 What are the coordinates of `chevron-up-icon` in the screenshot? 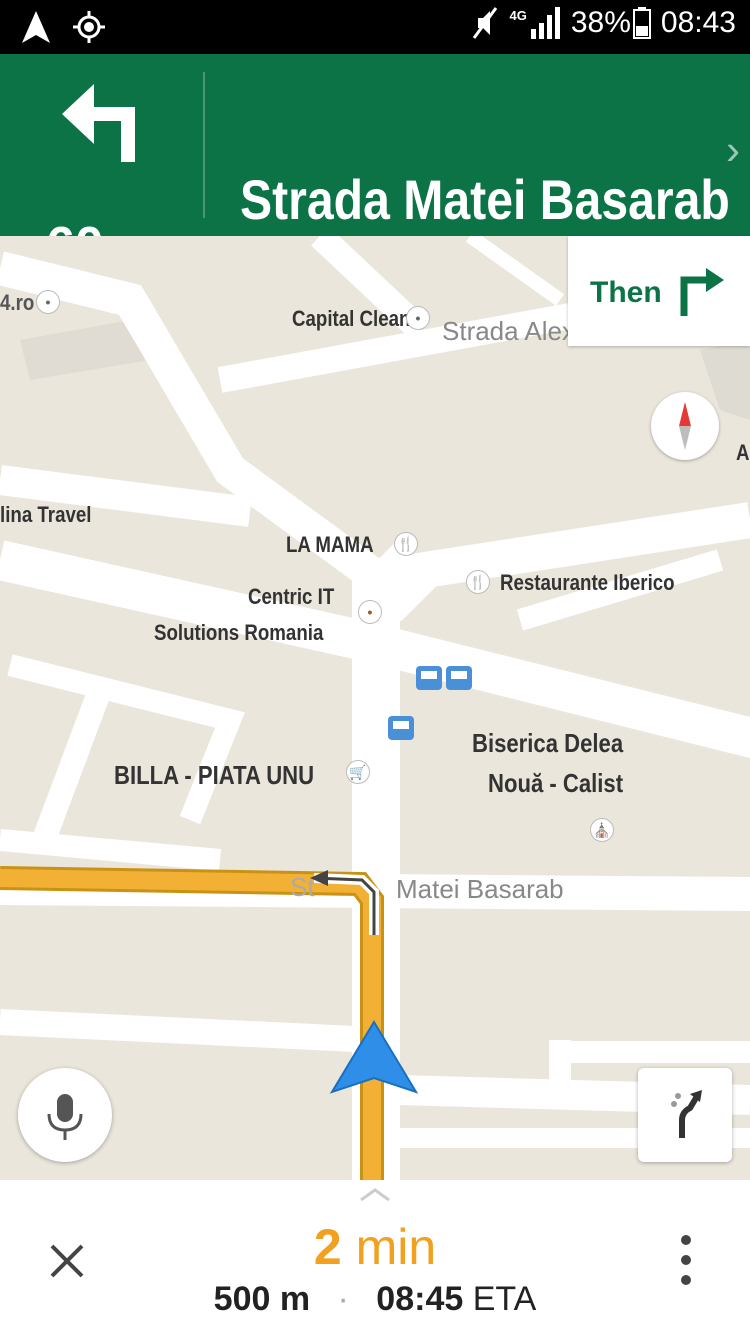 It's located at (375, 1195).